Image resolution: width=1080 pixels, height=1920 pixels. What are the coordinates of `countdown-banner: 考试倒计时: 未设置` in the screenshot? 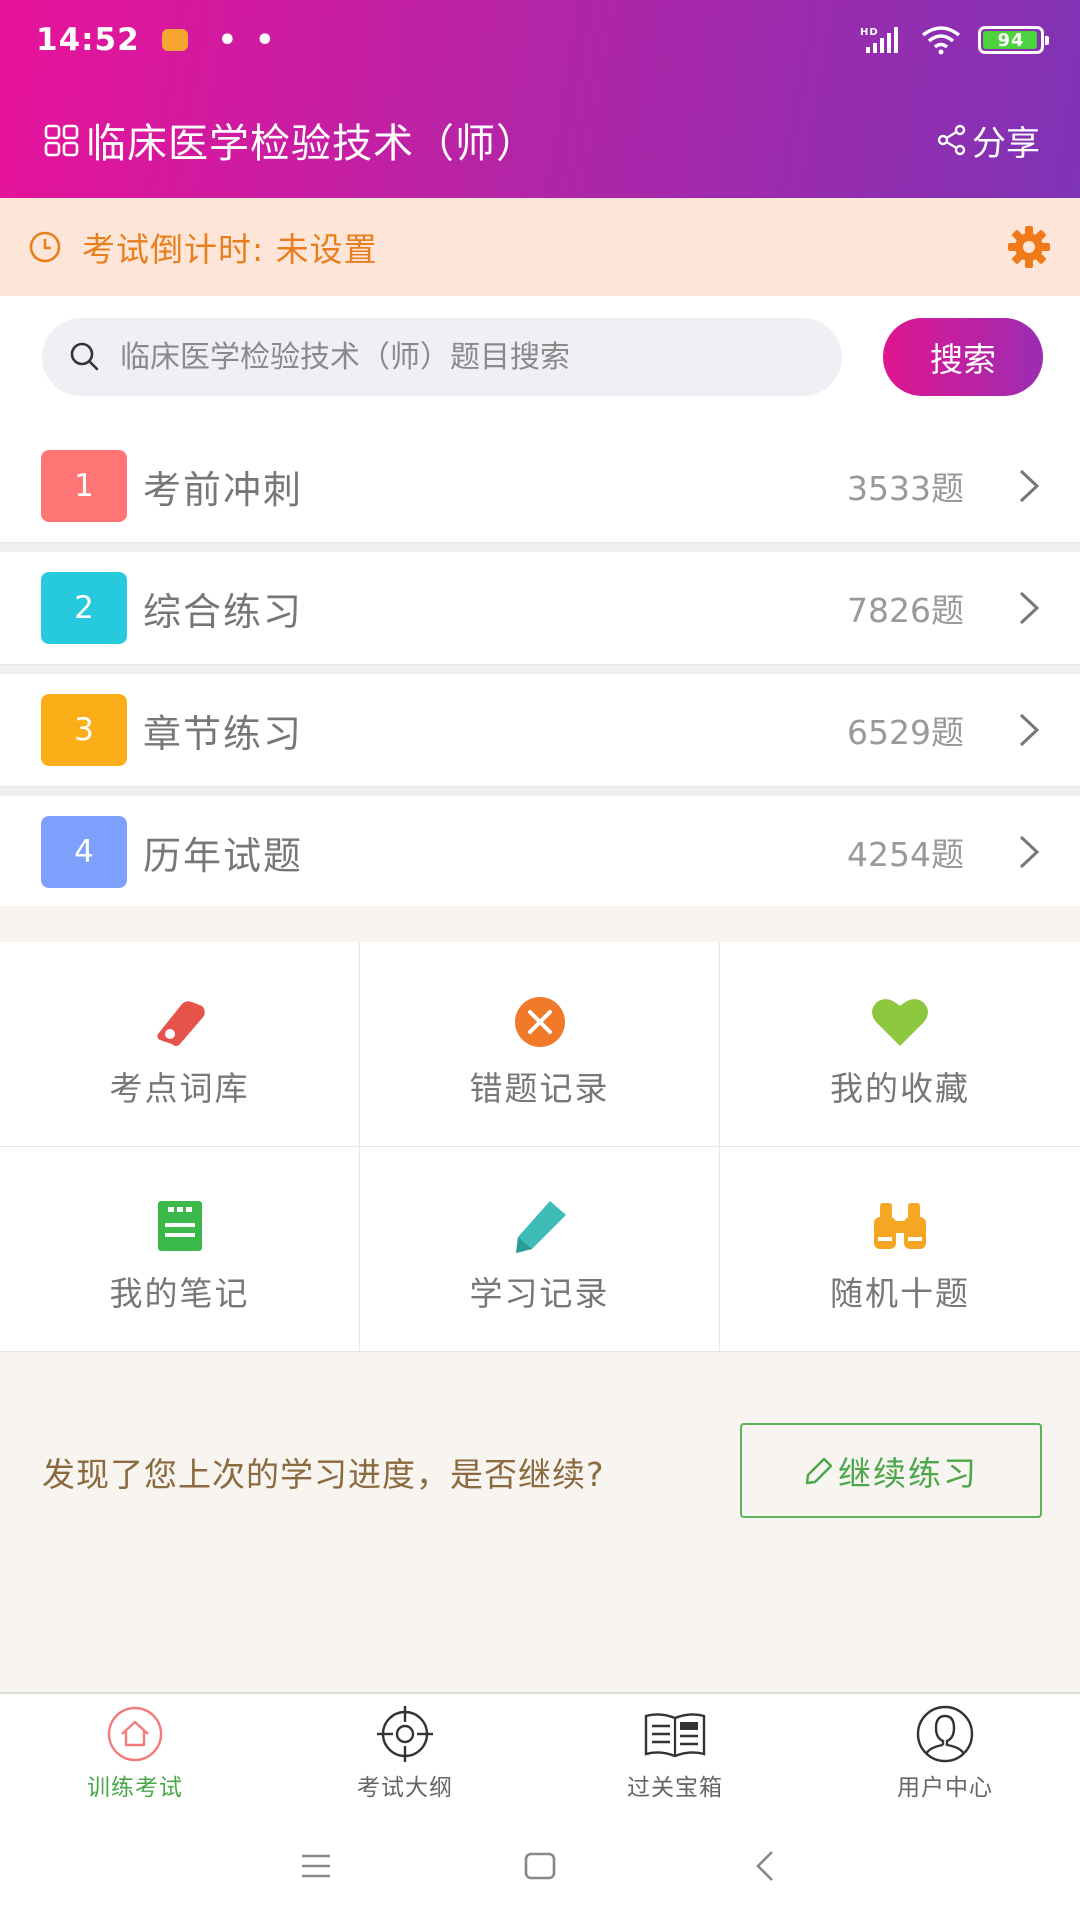 It's located at (540, 247).